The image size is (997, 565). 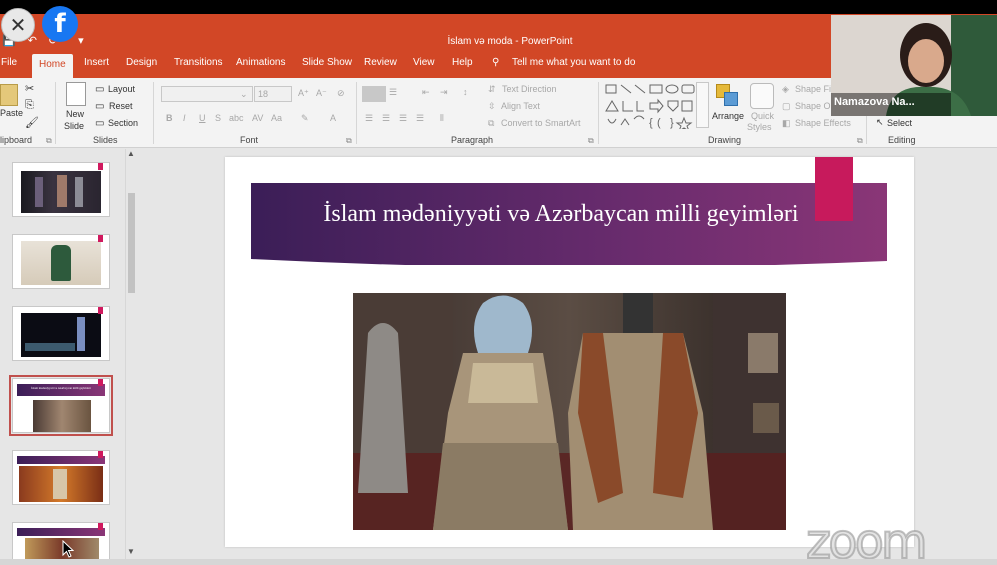 I want to click on columns-icon: ⫴, so click(x=442, y=118).